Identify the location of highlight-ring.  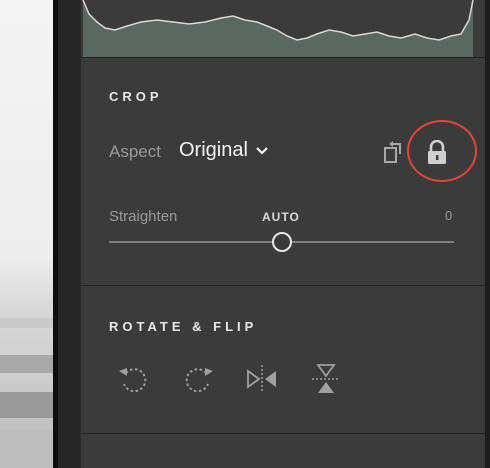
(442, 151).